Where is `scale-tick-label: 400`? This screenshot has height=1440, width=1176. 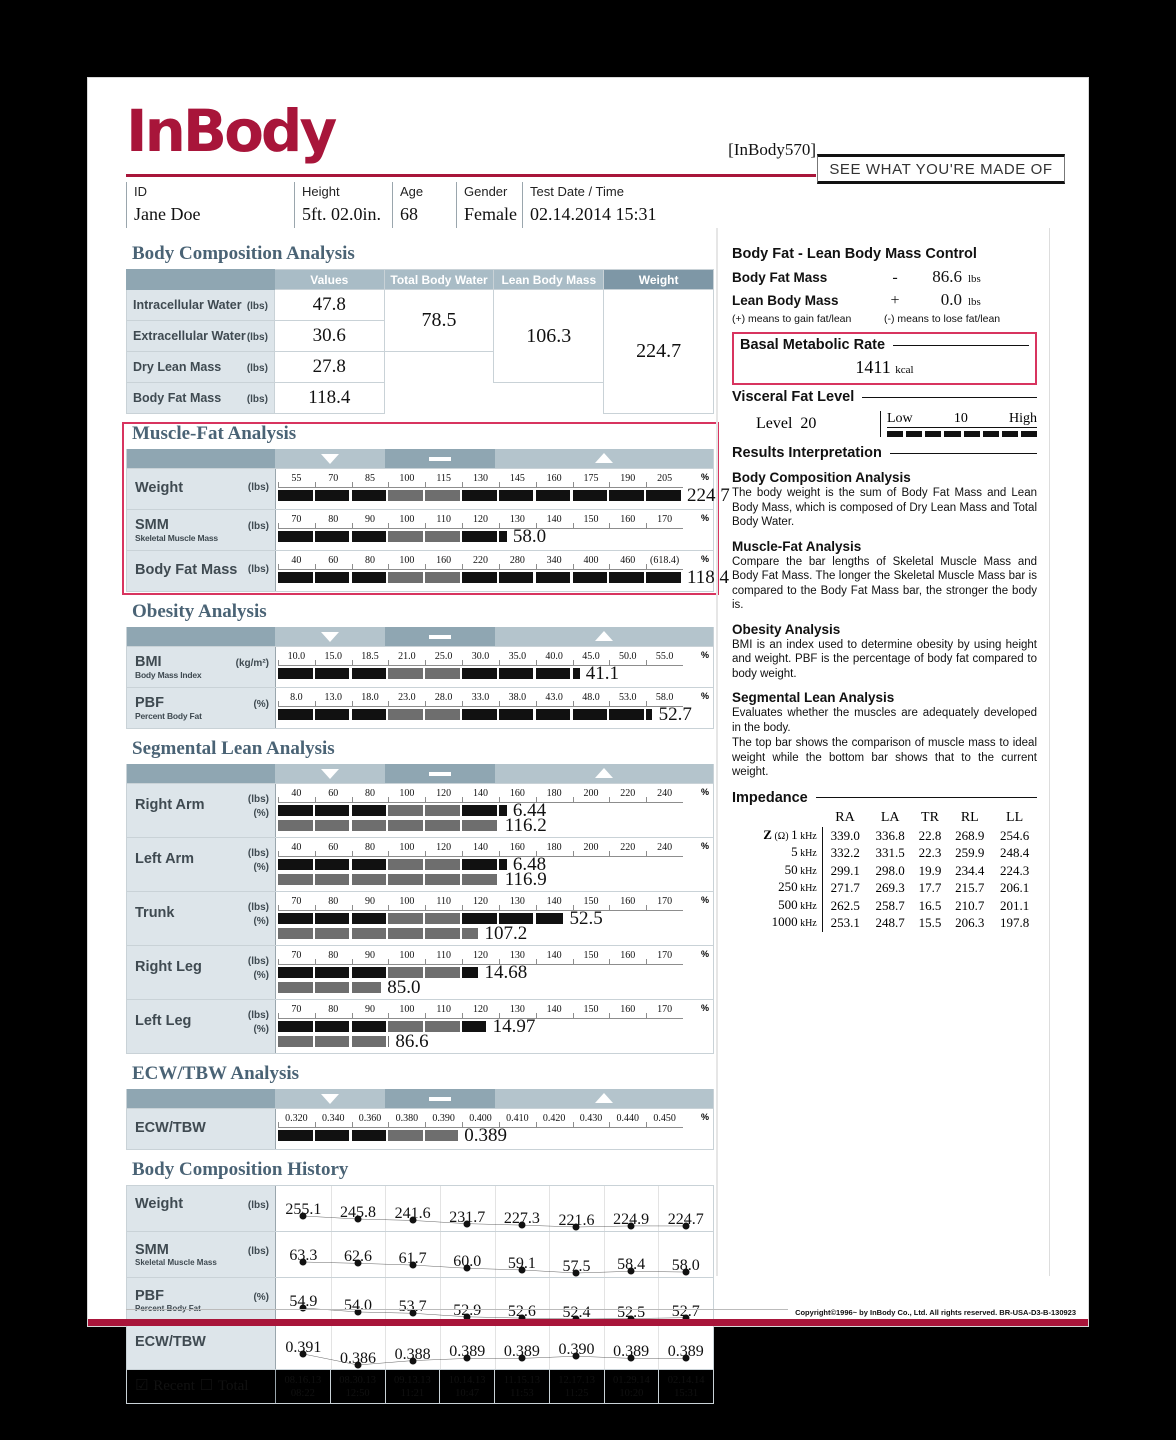 scale-tick-label: 400 is located at coordinates (591, 560).